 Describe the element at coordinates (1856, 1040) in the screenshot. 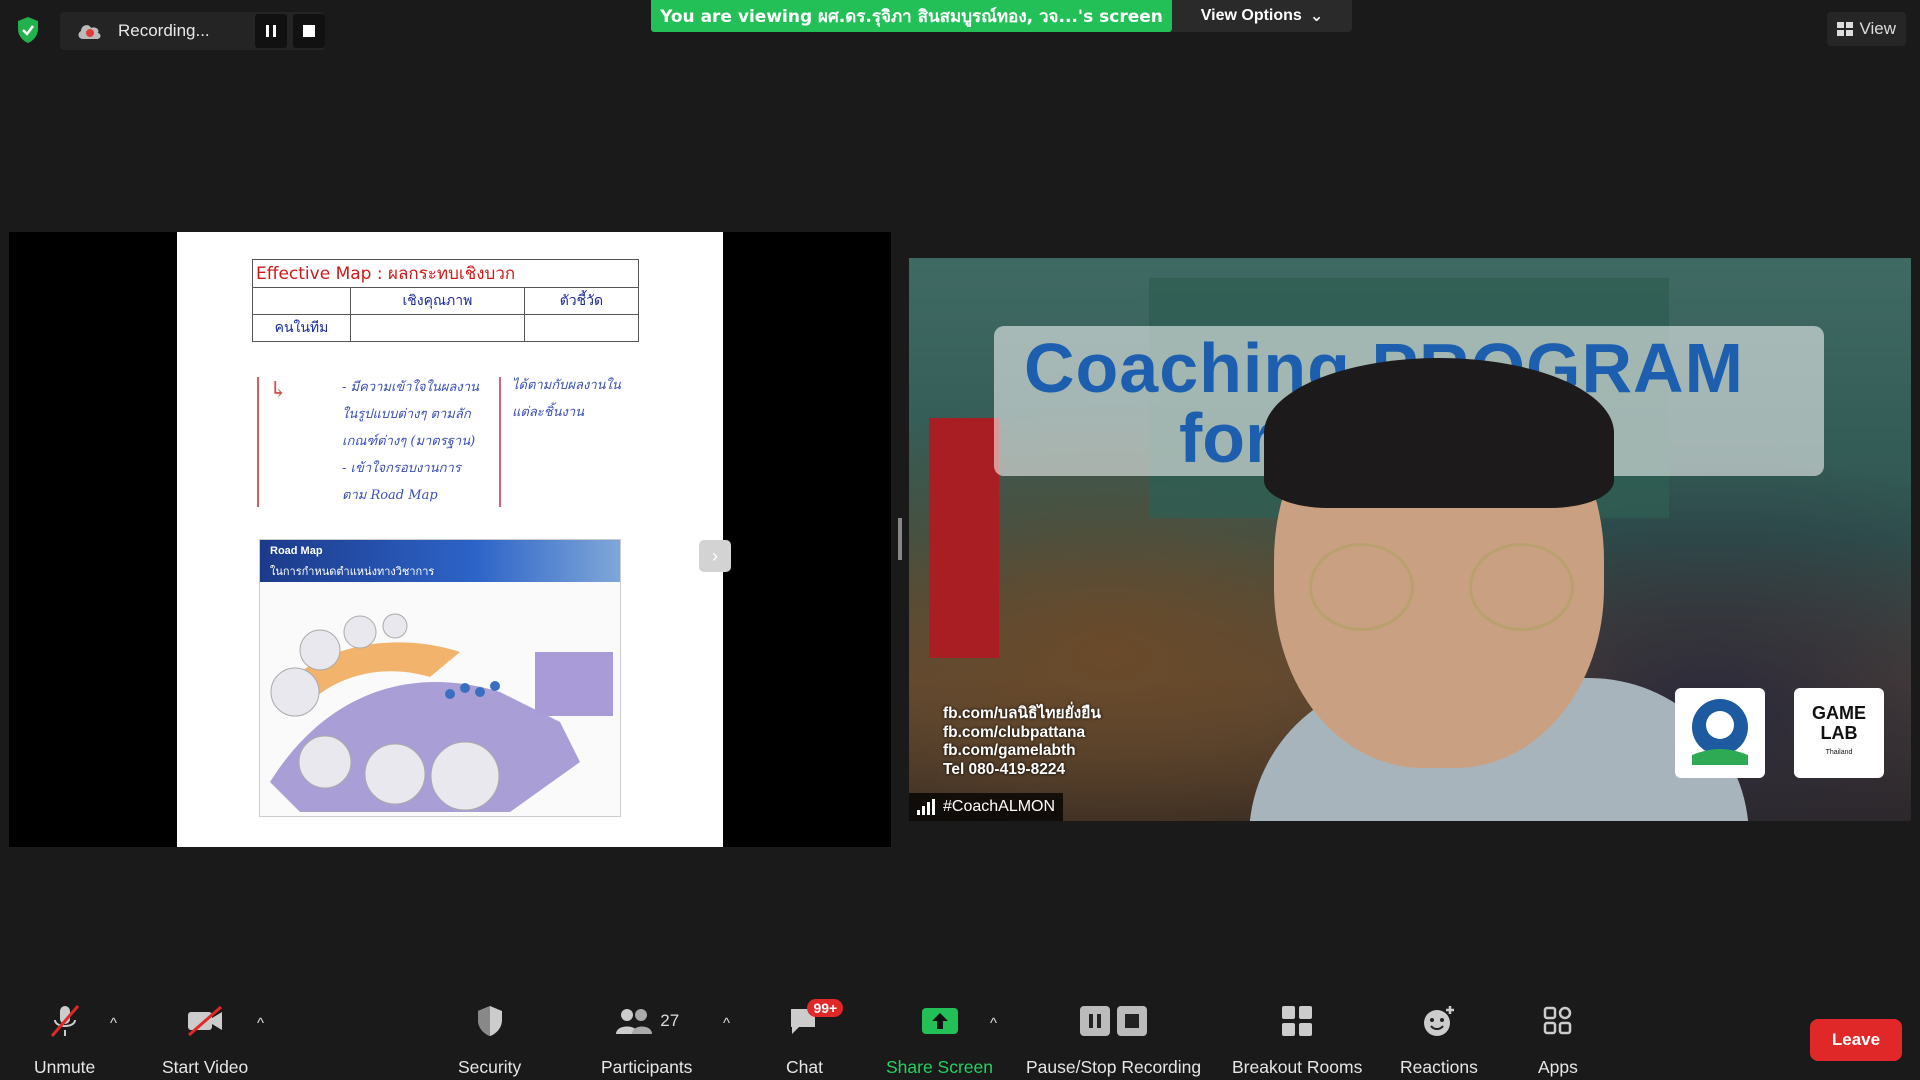

I see `leave-meeting-button: Leave` at that location.